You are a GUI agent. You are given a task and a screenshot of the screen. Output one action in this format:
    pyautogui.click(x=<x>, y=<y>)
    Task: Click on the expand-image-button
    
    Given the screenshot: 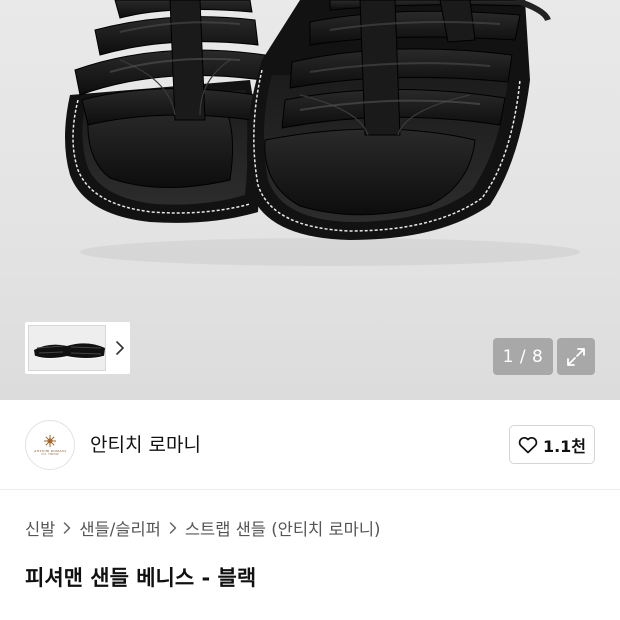 What is the action you would take?
    pyautogui.click(x=576, y=356)
    